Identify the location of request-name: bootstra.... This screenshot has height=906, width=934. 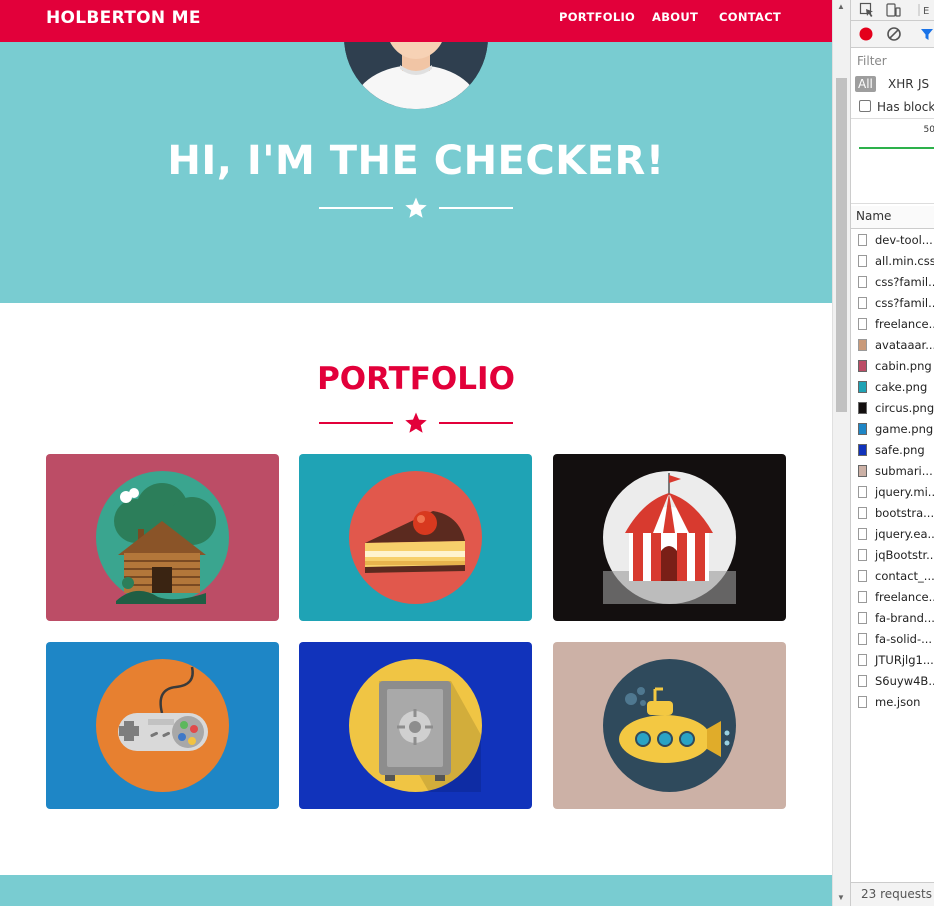
(904, 513).